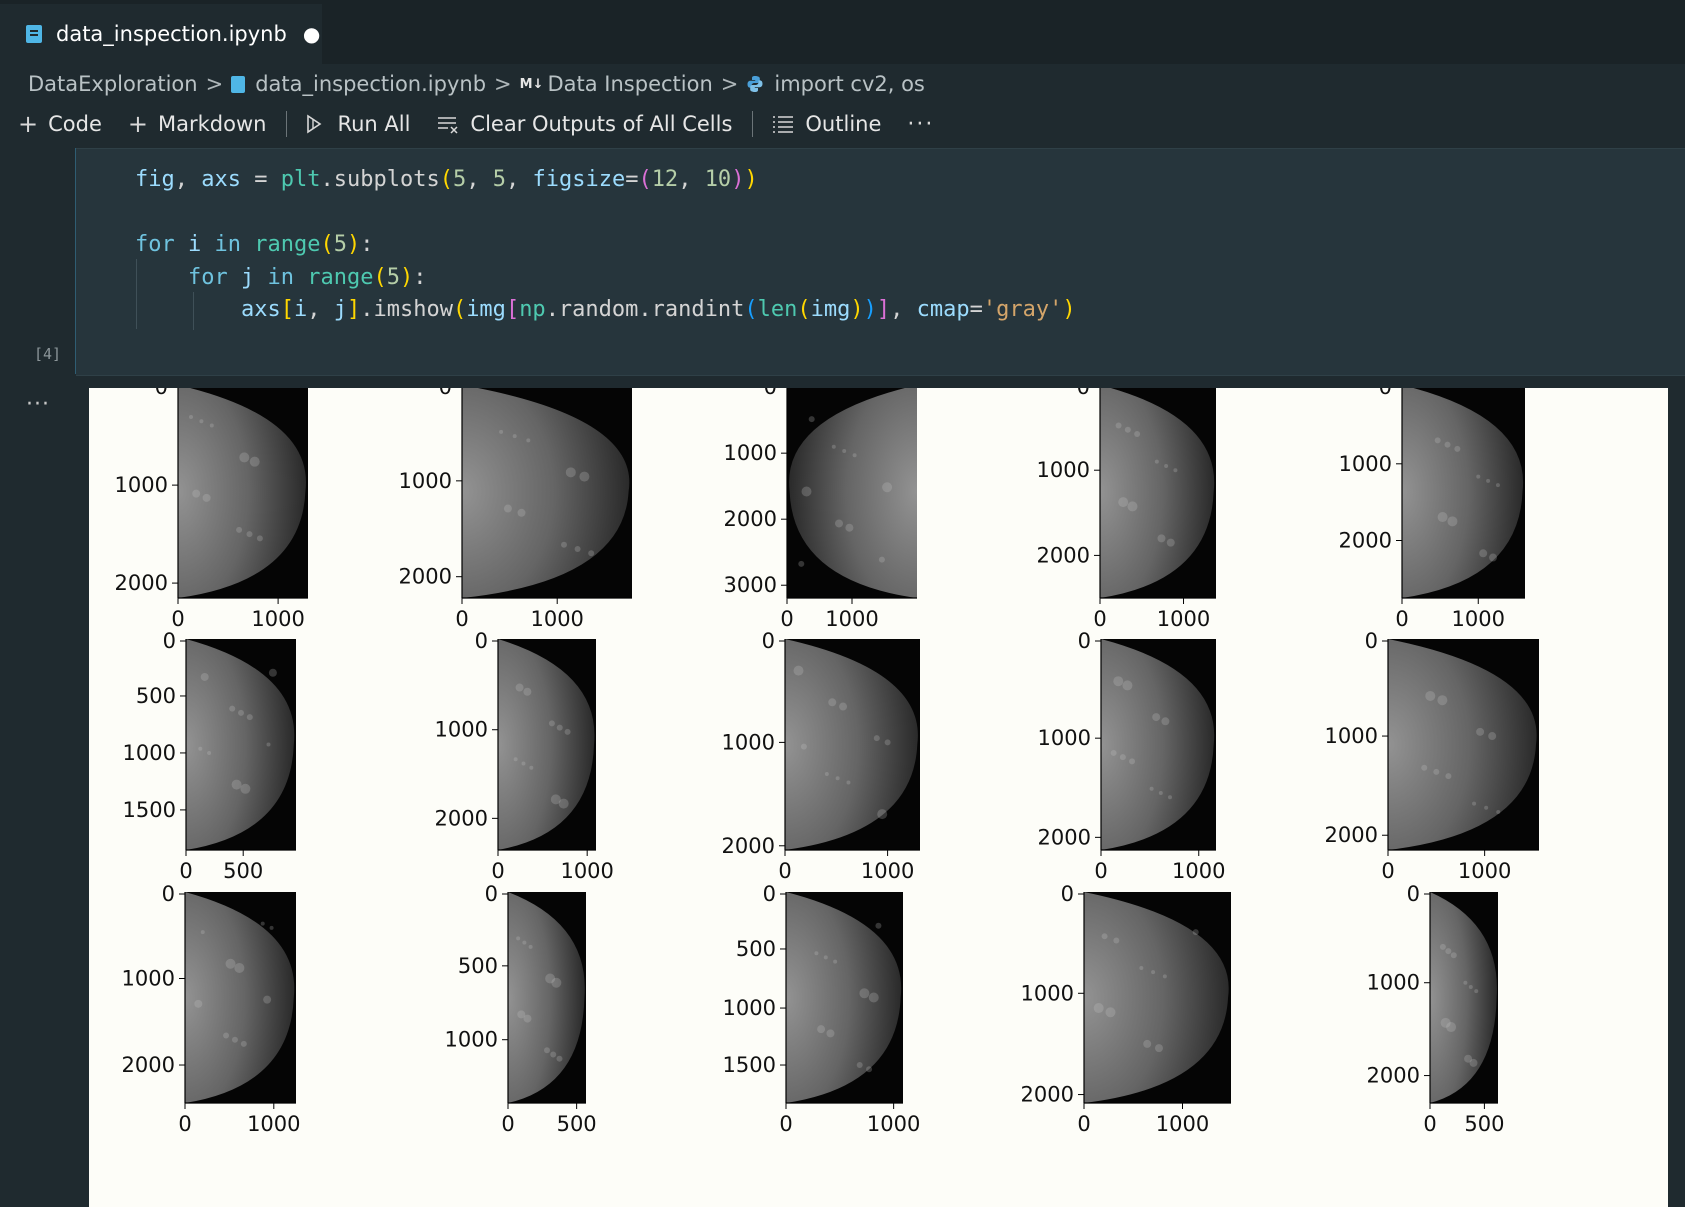 Image resolution: width=1685 pixels, height=1207 pixels. Describe the element at coordinates (311, 34) in the screenshot. I see `unsaved-indicator: ●` at that location.